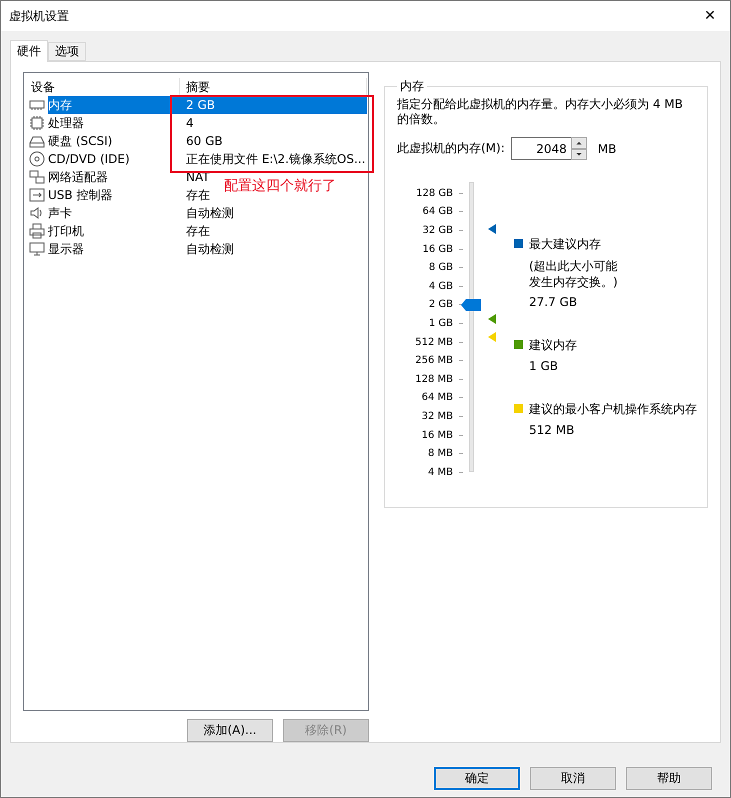 This screenshot has width=731, height=798. I want to click on annotation-text: 配置这四个就行了, so click(280, 186).